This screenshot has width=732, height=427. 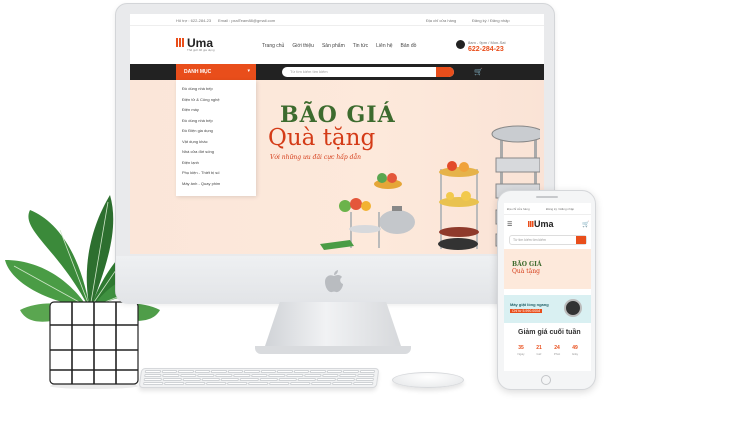 I want to click on category-button-label: DANH MỤC, so click(x=198, y=72).